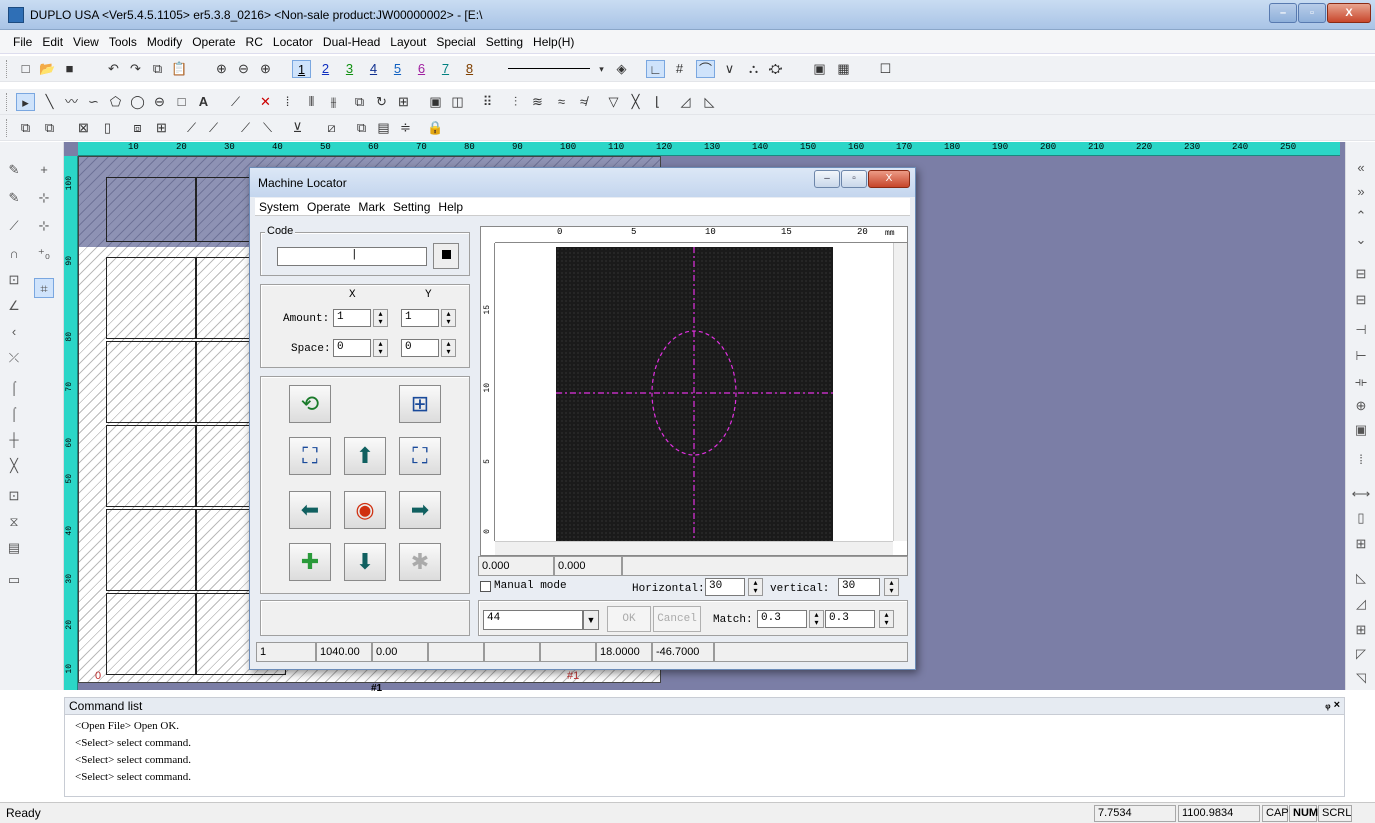 This screenshot has height=823, width=1375. I want to click on move-down-button: ⬇, so click(365, 562).